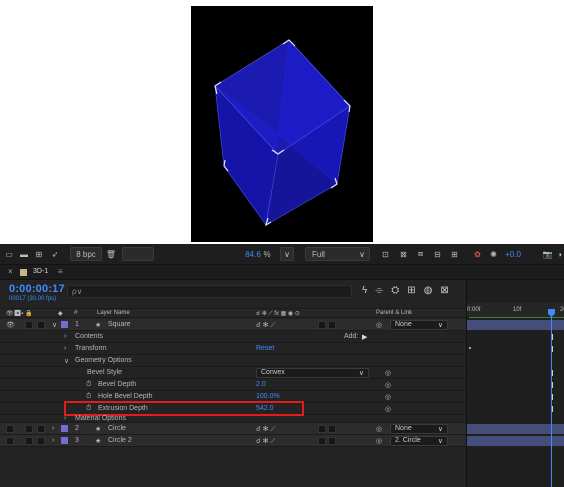 This screenshot has width=564, height=487. What do you see at coordinates (268, 396) in the screenshot?
I see `hole-bevel-depth-value: 100.0%` at bounding box center [268, 396].